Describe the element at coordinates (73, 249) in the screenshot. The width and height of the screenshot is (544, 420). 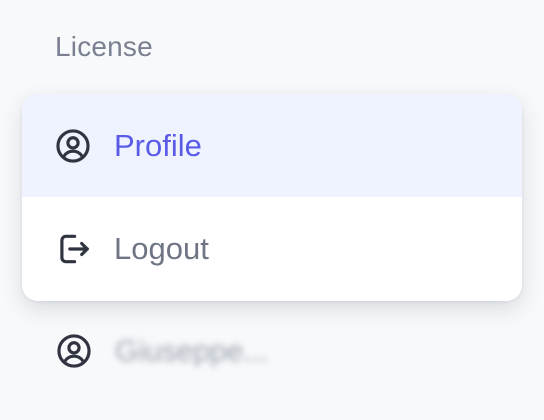
I see `logout-icon` at that location.